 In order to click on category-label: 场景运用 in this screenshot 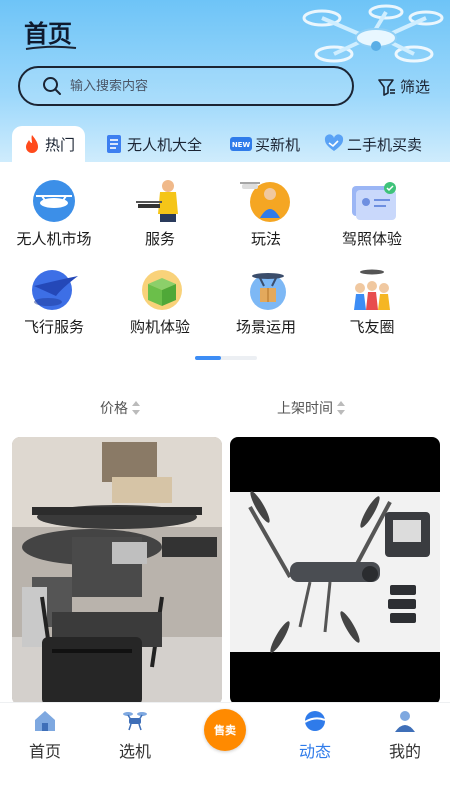, I will do `click(265, 327)`.